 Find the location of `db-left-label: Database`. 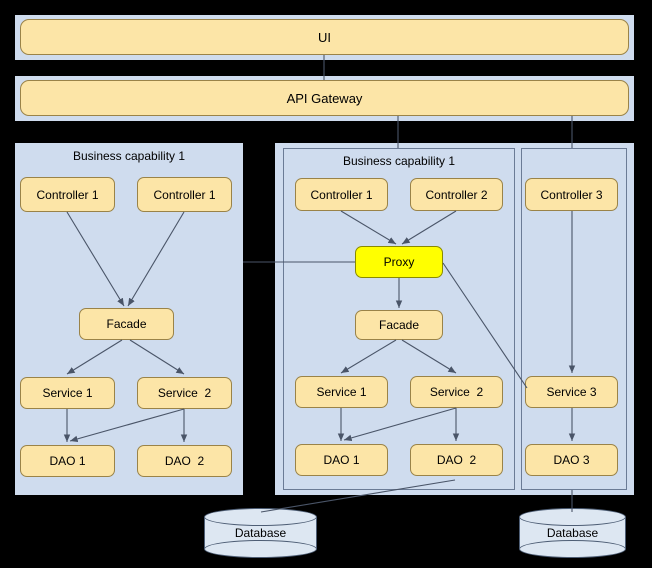

db-left-label: Database is located at coordinates (260, 533).